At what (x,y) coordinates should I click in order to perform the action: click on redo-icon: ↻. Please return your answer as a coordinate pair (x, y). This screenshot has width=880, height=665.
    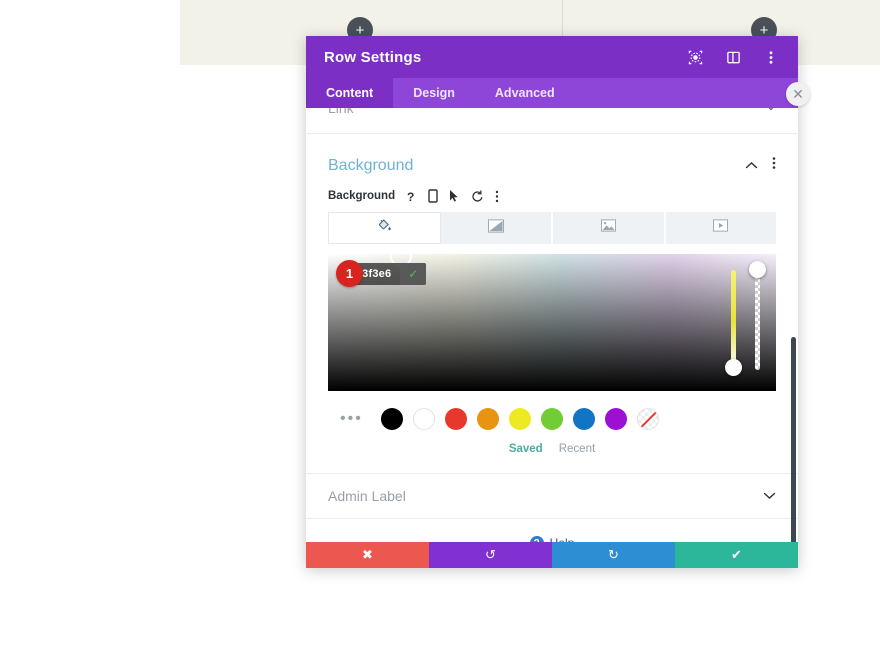
    Looking at the image, I should click on (613, 554).